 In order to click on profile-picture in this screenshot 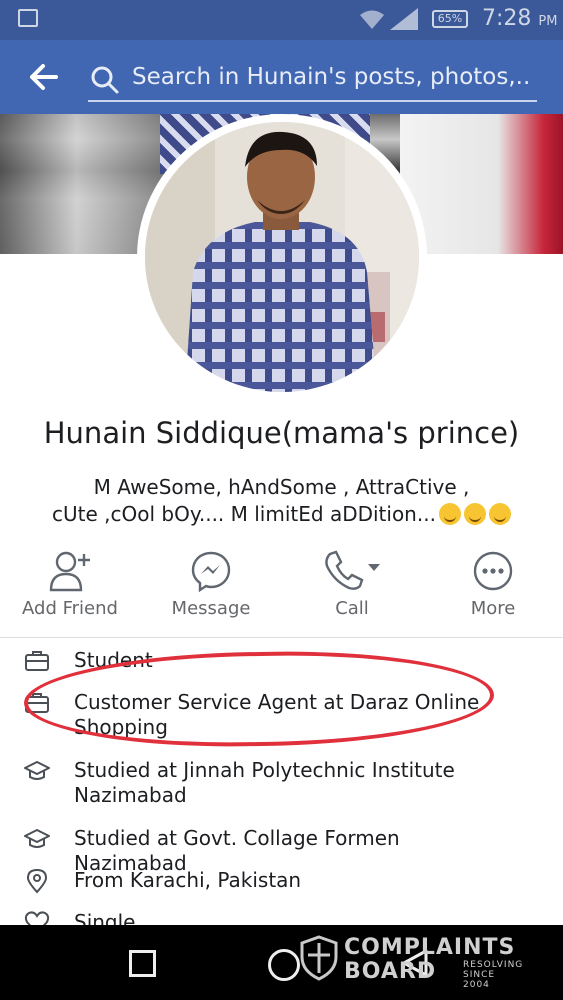, I will do `click(282, 257)`.